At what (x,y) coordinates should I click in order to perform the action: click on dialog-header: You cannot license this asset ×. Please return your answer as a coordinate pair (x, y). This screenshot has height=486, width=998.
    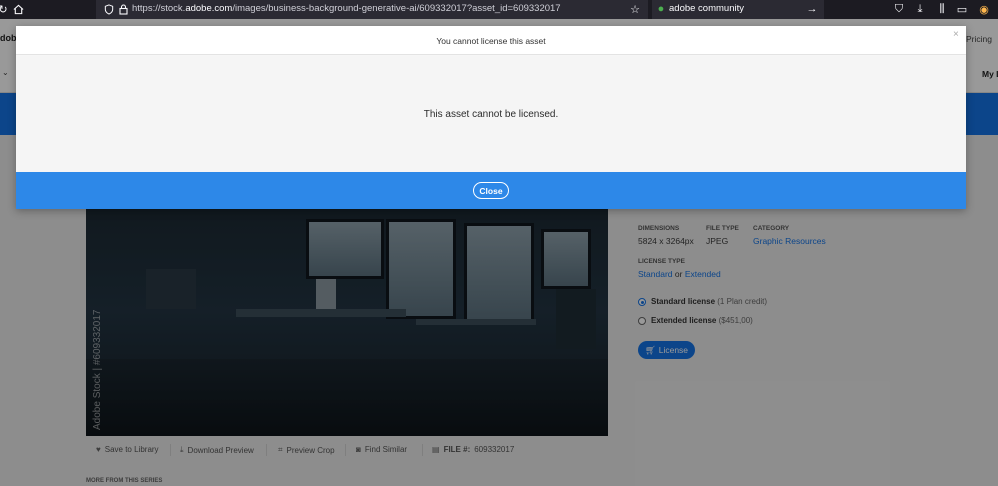
    Looking at the image, I should click on (491, 40).